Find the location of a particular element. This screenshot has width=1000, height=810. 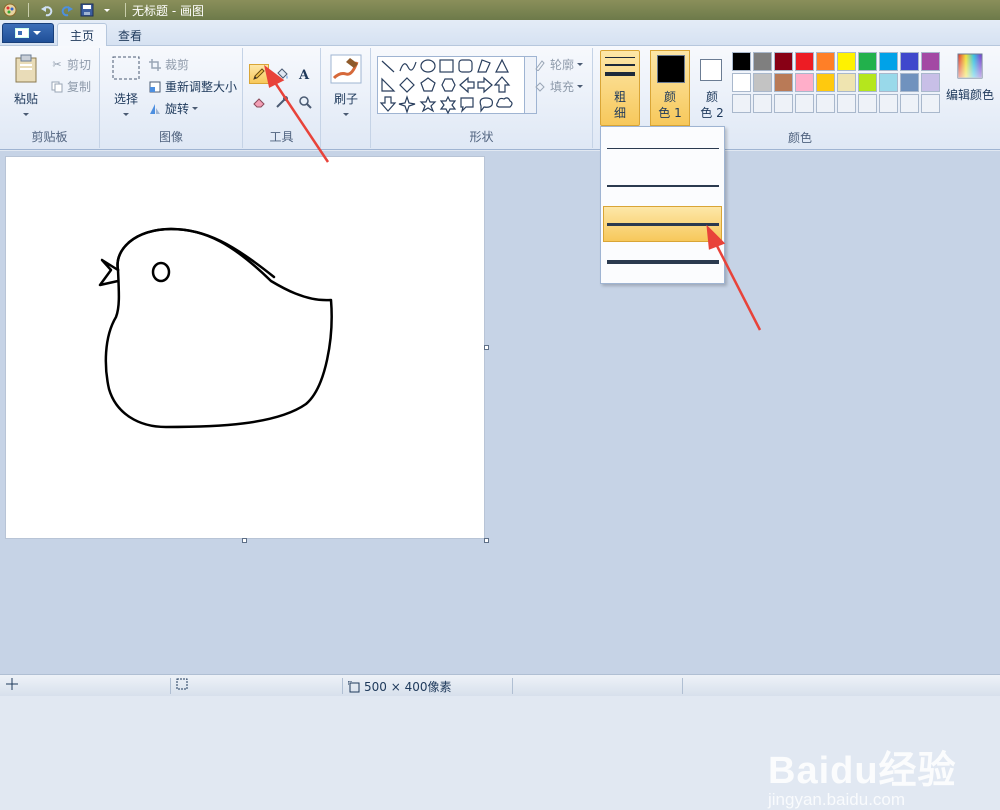

redo-icon is located at coordinates (67, 10).